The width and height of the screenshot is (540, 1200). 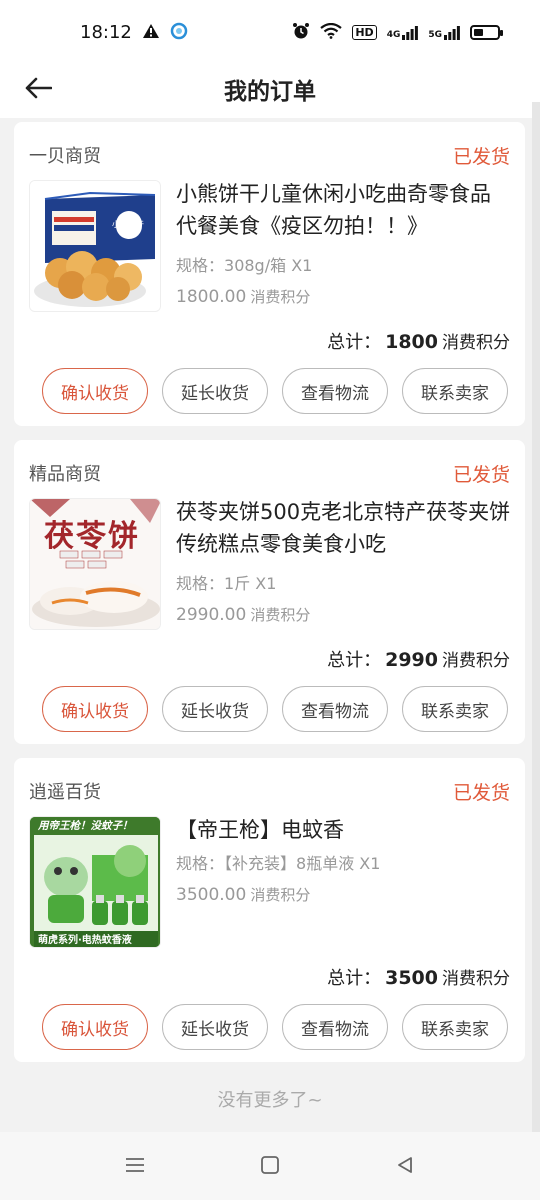 I want to click on spec-value: 308g/箱 X1, so click(x=268, y=265).